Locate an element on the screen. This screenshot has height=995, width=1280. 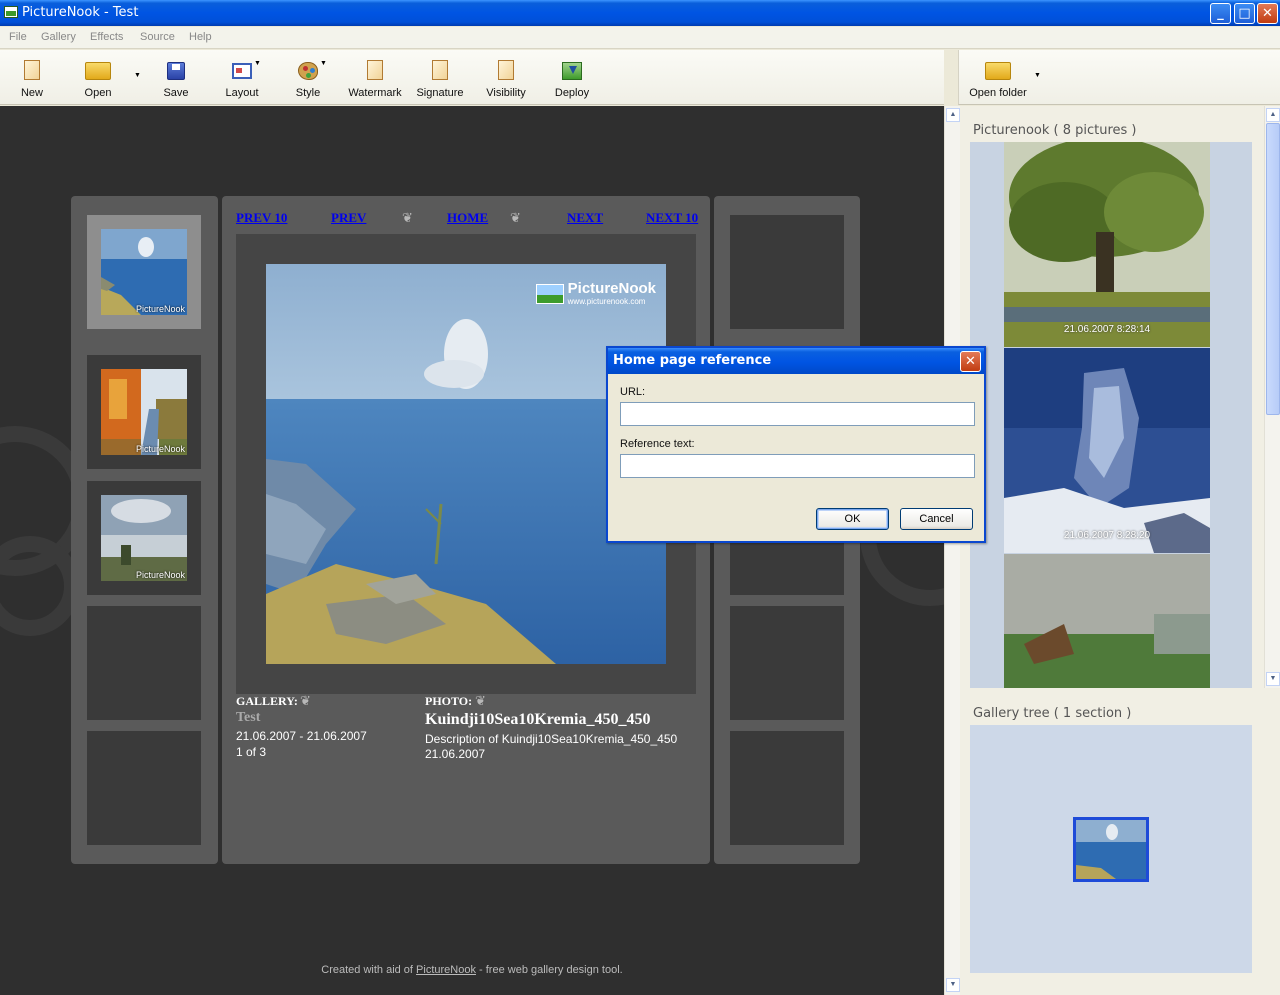
autumn-thumbnail-image is located at coordinates (144, 412).